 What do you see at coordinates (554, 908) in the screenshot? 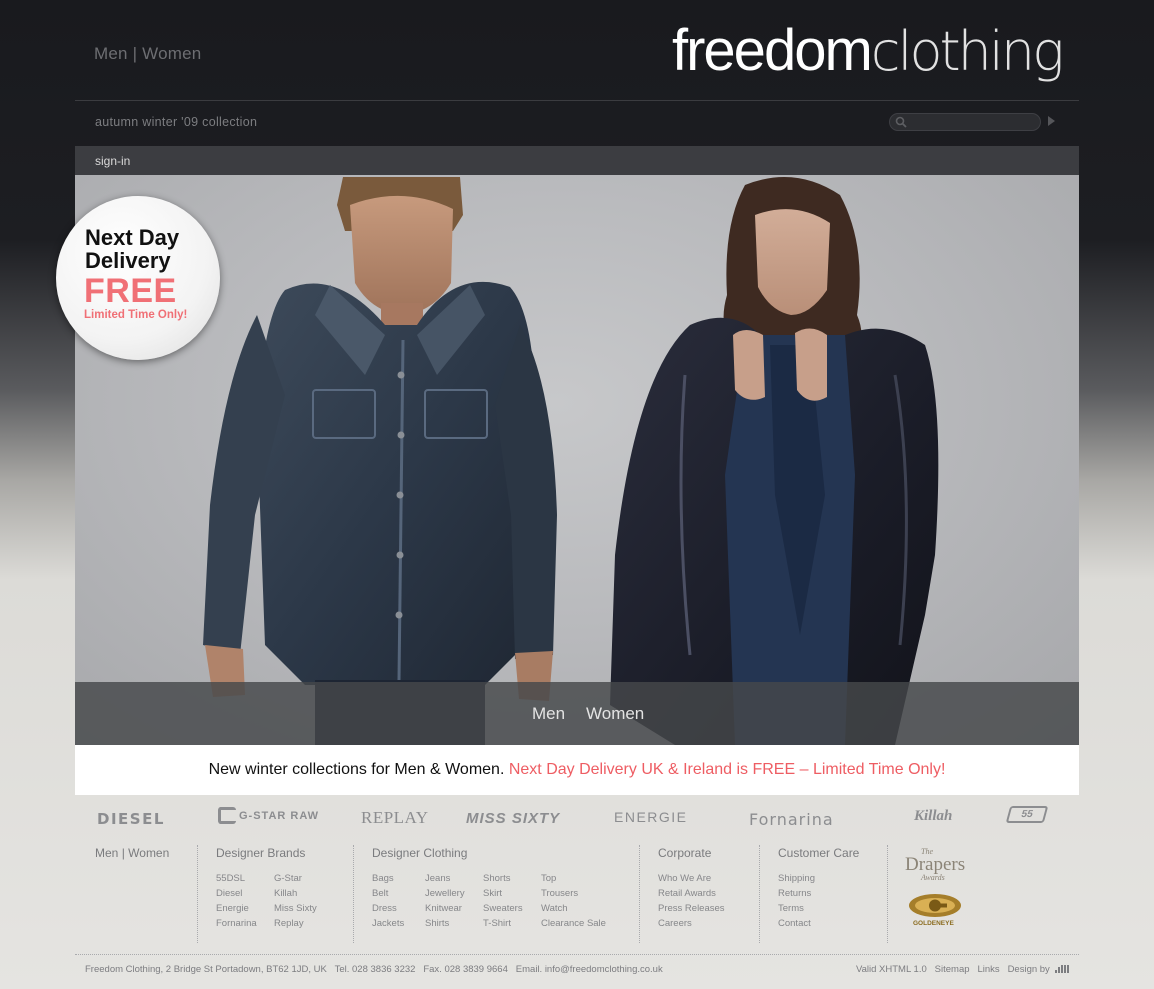
I see `footer-link-watch: Watch` at bounding box center [554, 908].